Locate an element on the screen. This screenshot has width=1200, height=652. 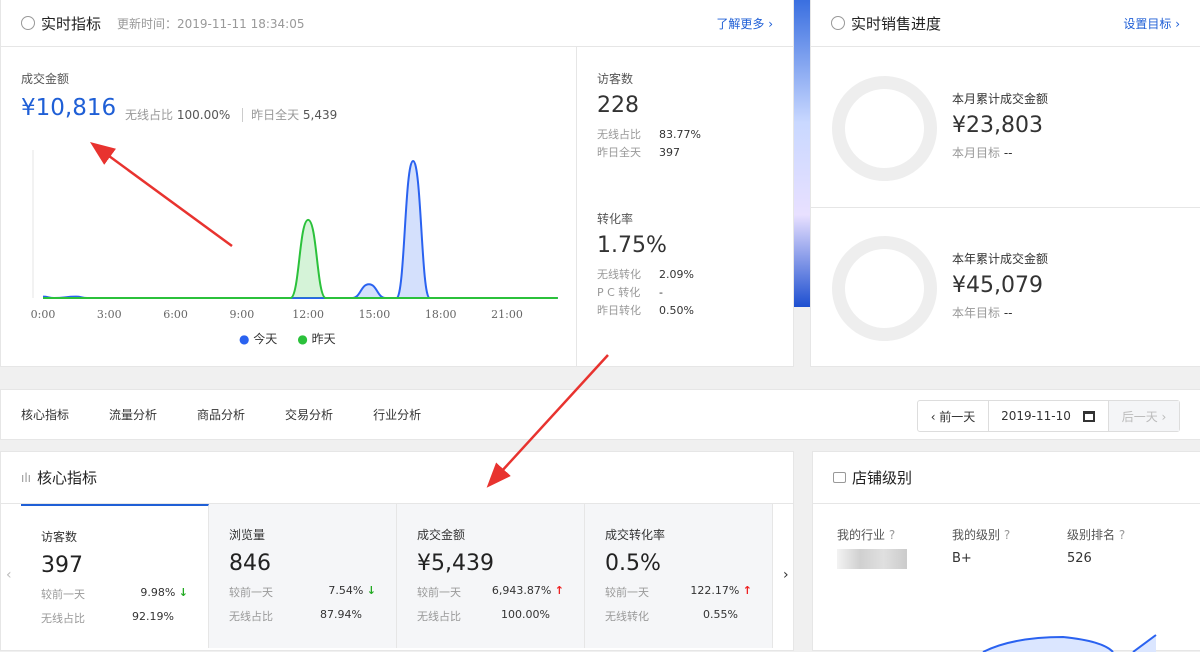
kpi-value: 846 is located at coordinates (250, 563).